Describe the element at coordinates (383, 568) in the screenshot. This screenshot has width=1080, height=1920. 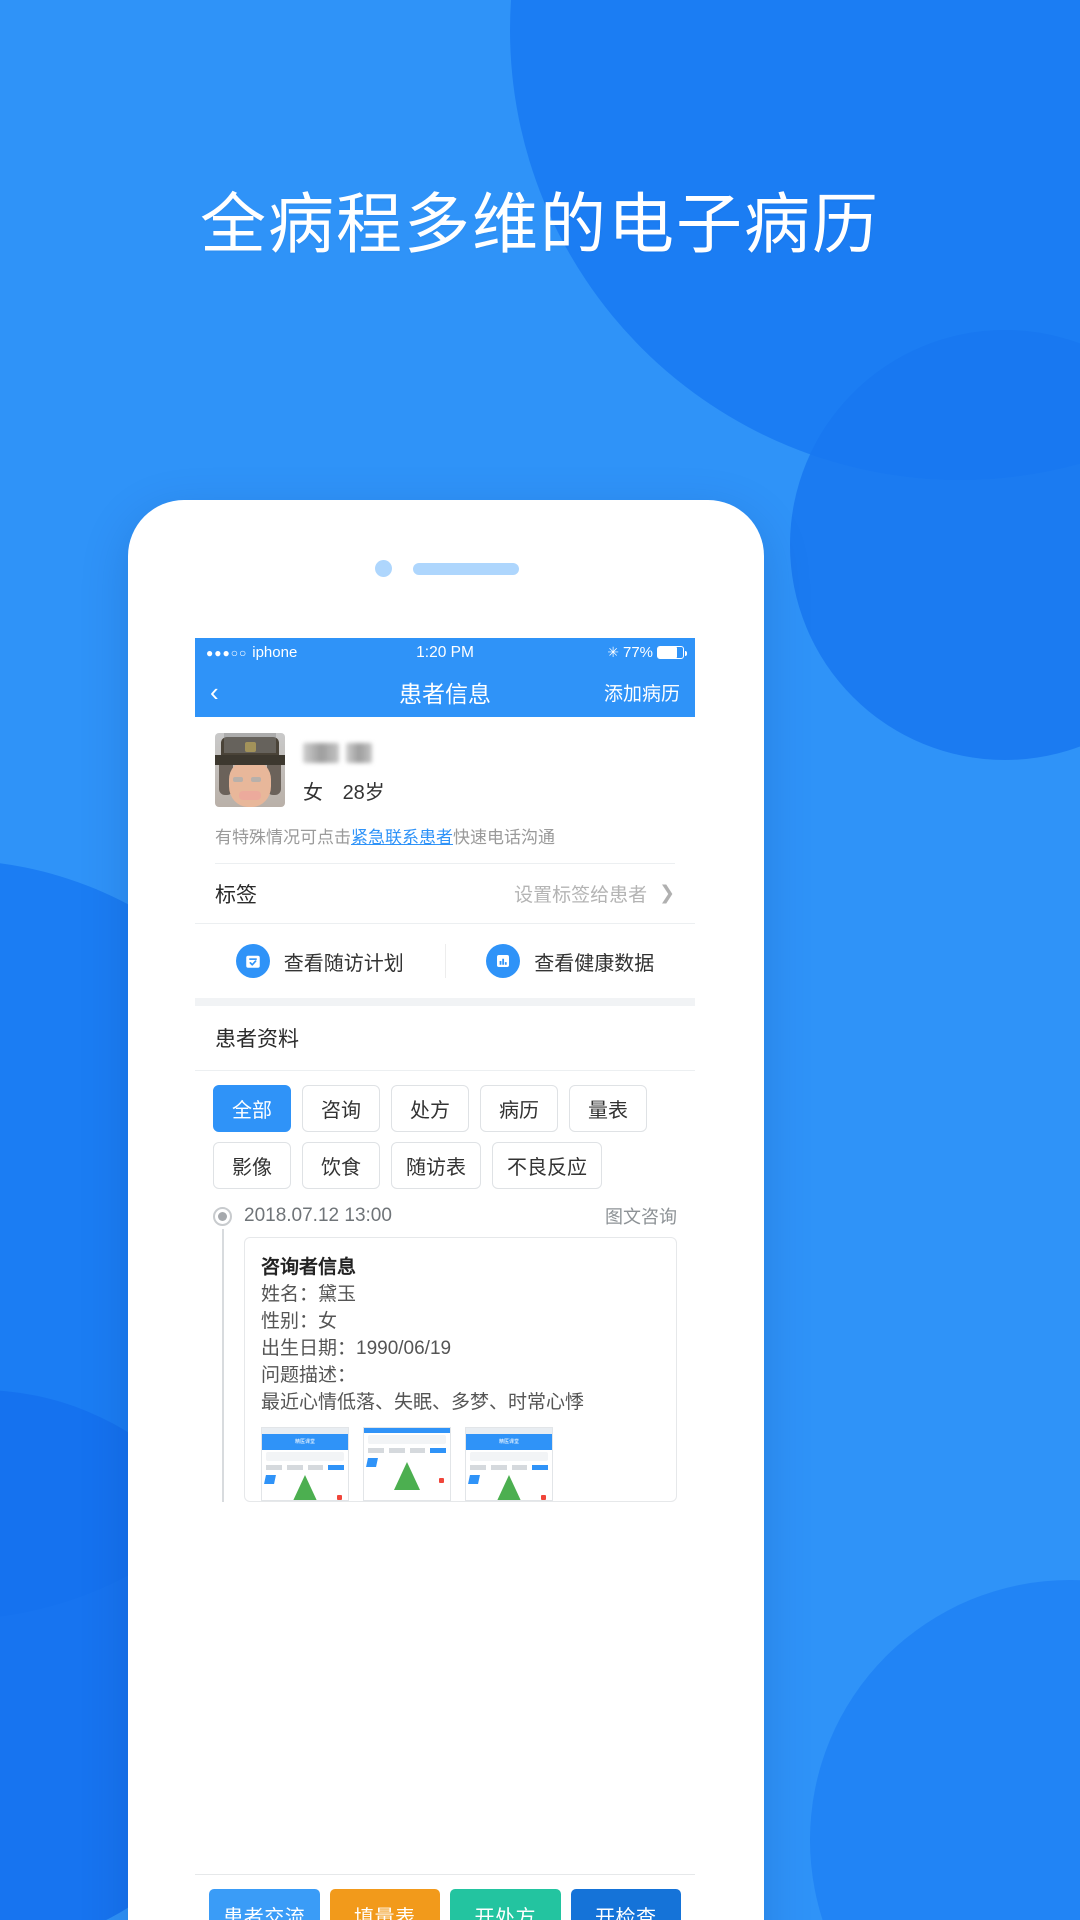
I see `camera-dot` at that location.